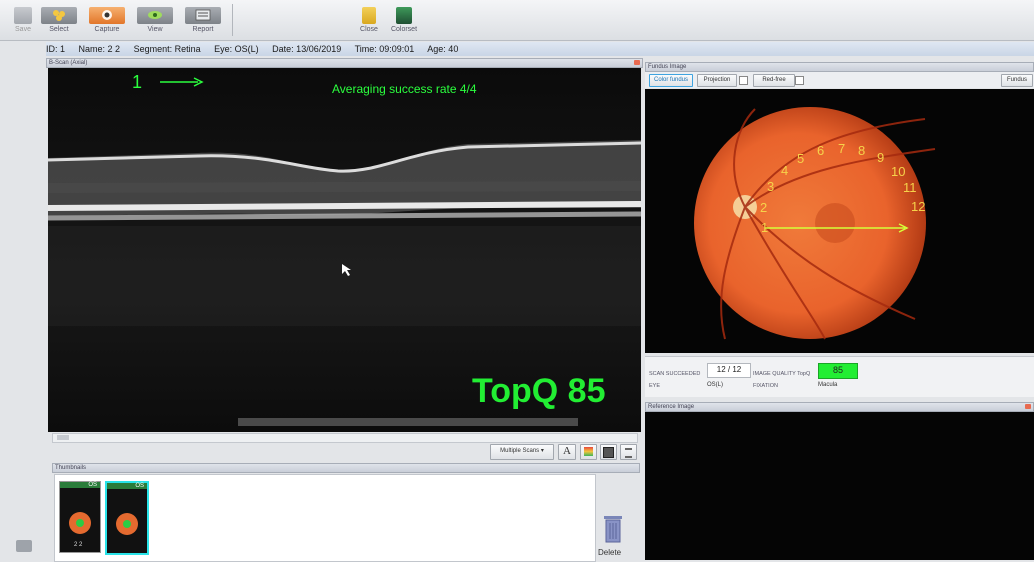  I want to click on scan-succeeded-label: SCAN SUCCEEDED, so click(675, 374).